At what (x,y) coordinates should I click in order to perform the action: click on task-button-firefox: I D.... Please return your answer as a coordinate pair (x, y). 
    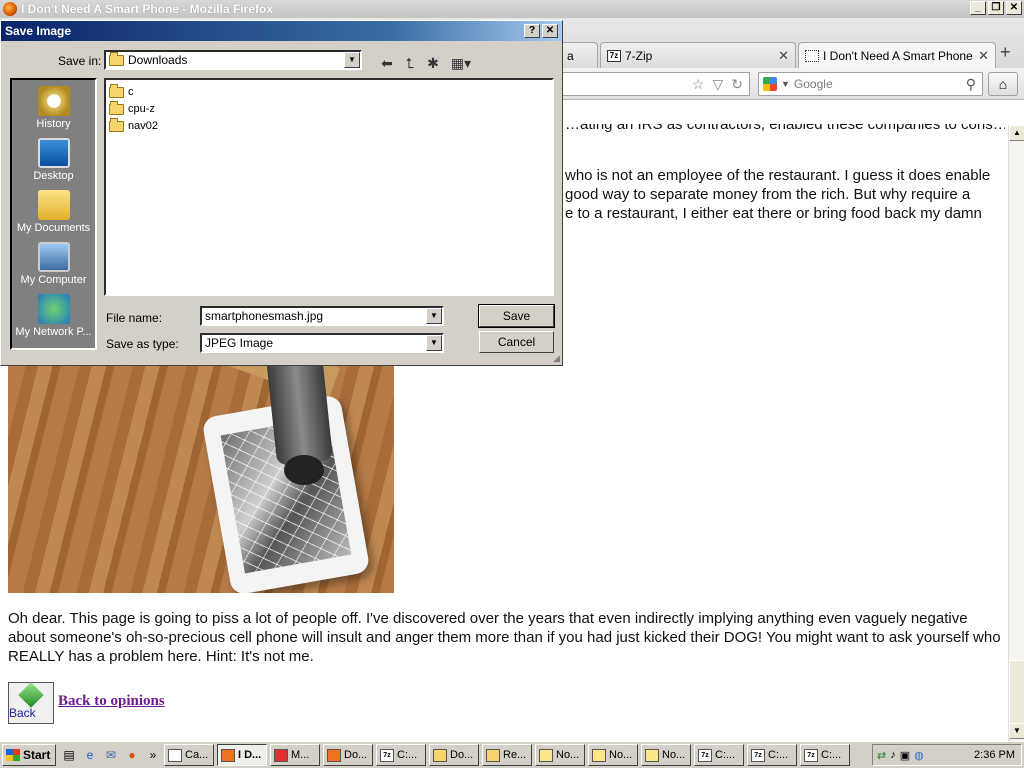
    Looking at the image, I should click on (242, 755).